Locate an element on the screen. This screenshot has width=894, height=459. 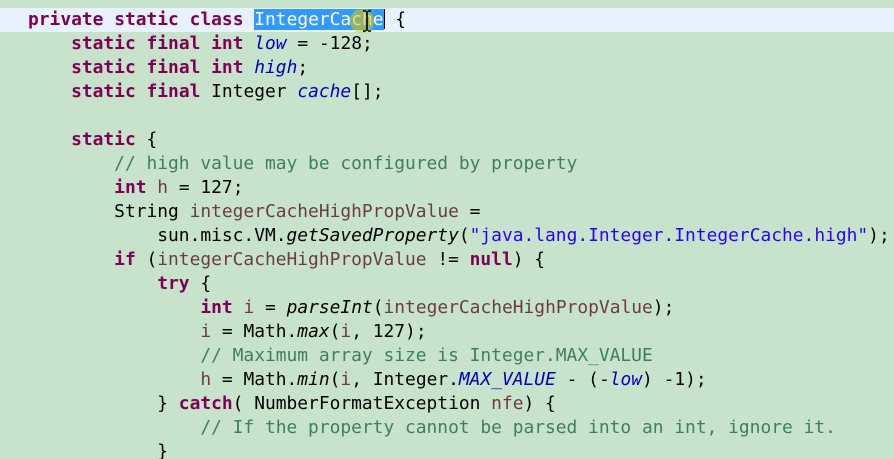
method-token: parseInt is located at coordinates (329, 307).